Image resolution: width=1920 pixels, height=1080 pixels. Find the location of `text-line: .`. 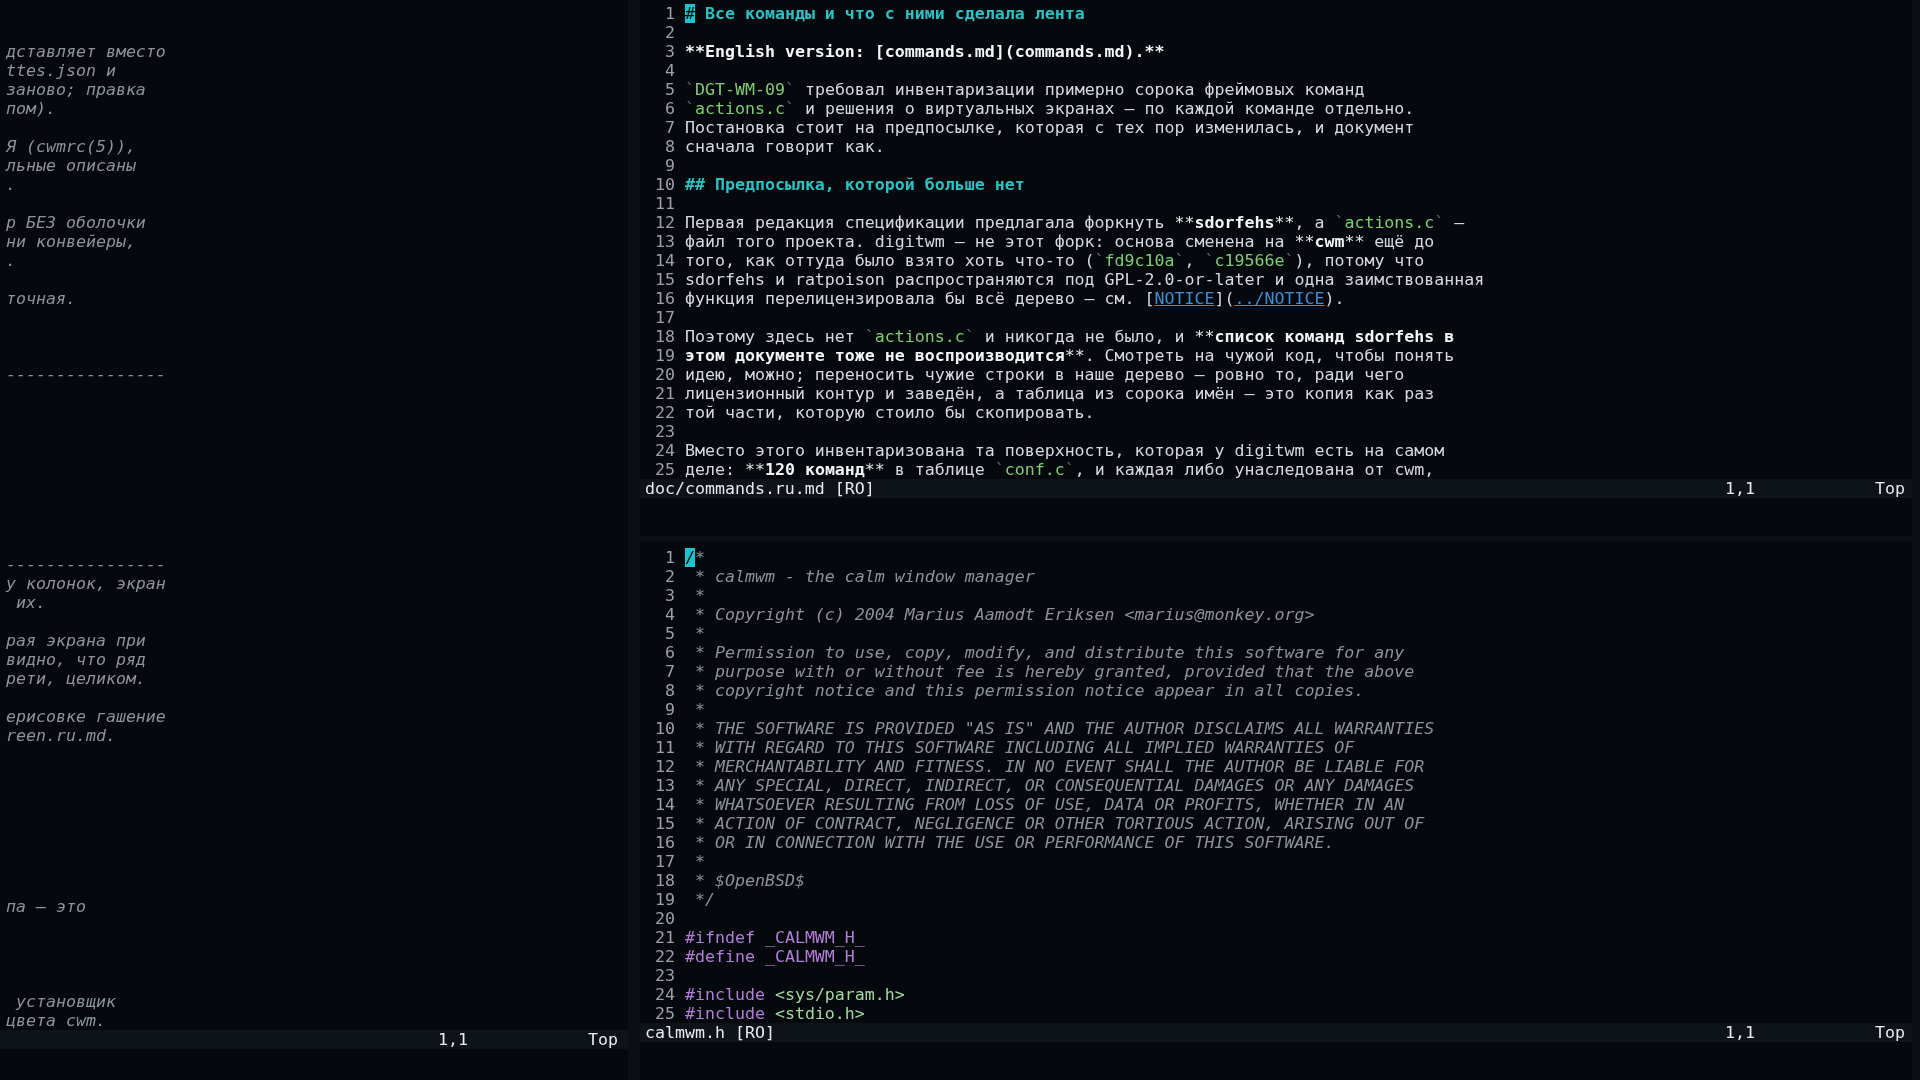

text-line: . is located at coordinates (11, 184).